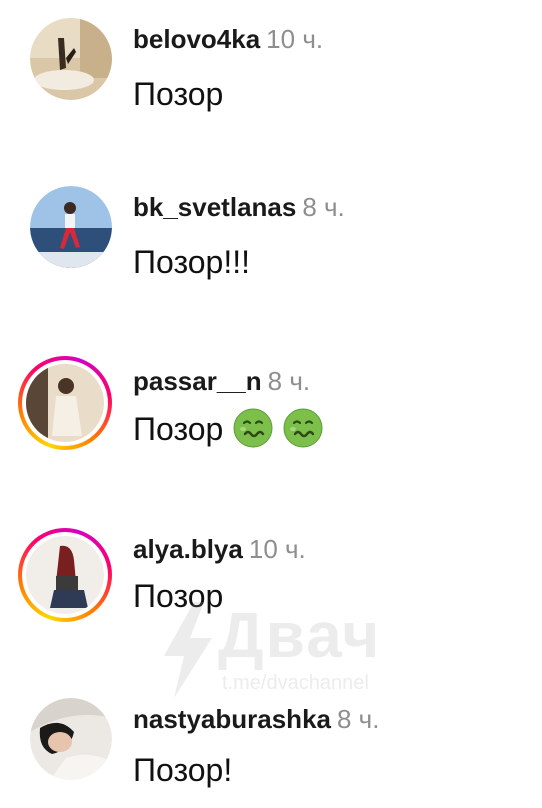 The image size is (542, 808). I want to click on comment-username: nastyaburashka, so click(232, 719).